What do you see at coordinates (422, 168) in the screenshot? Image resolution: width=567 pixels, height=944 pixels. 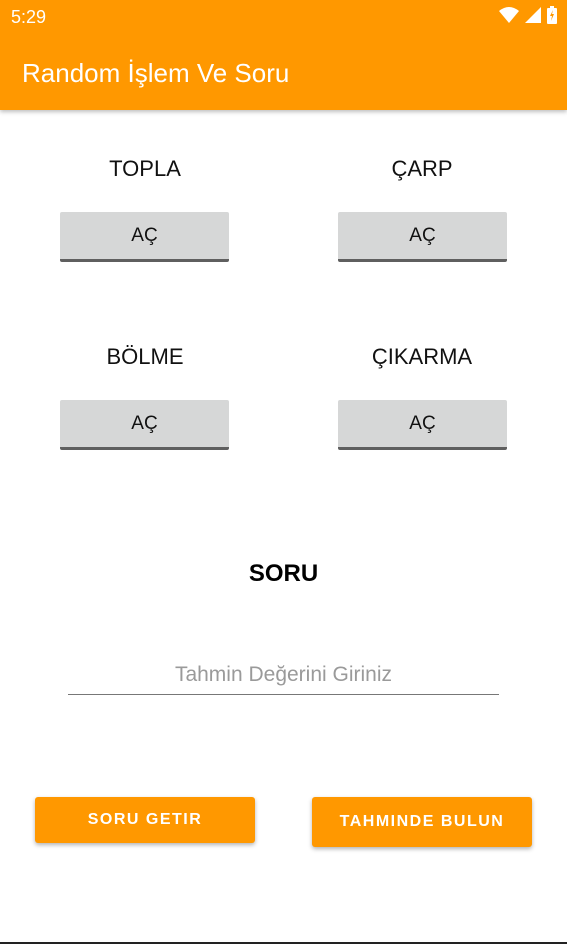 I see `operation-label-carp: ÇARP` at bounding box center [422, 168].